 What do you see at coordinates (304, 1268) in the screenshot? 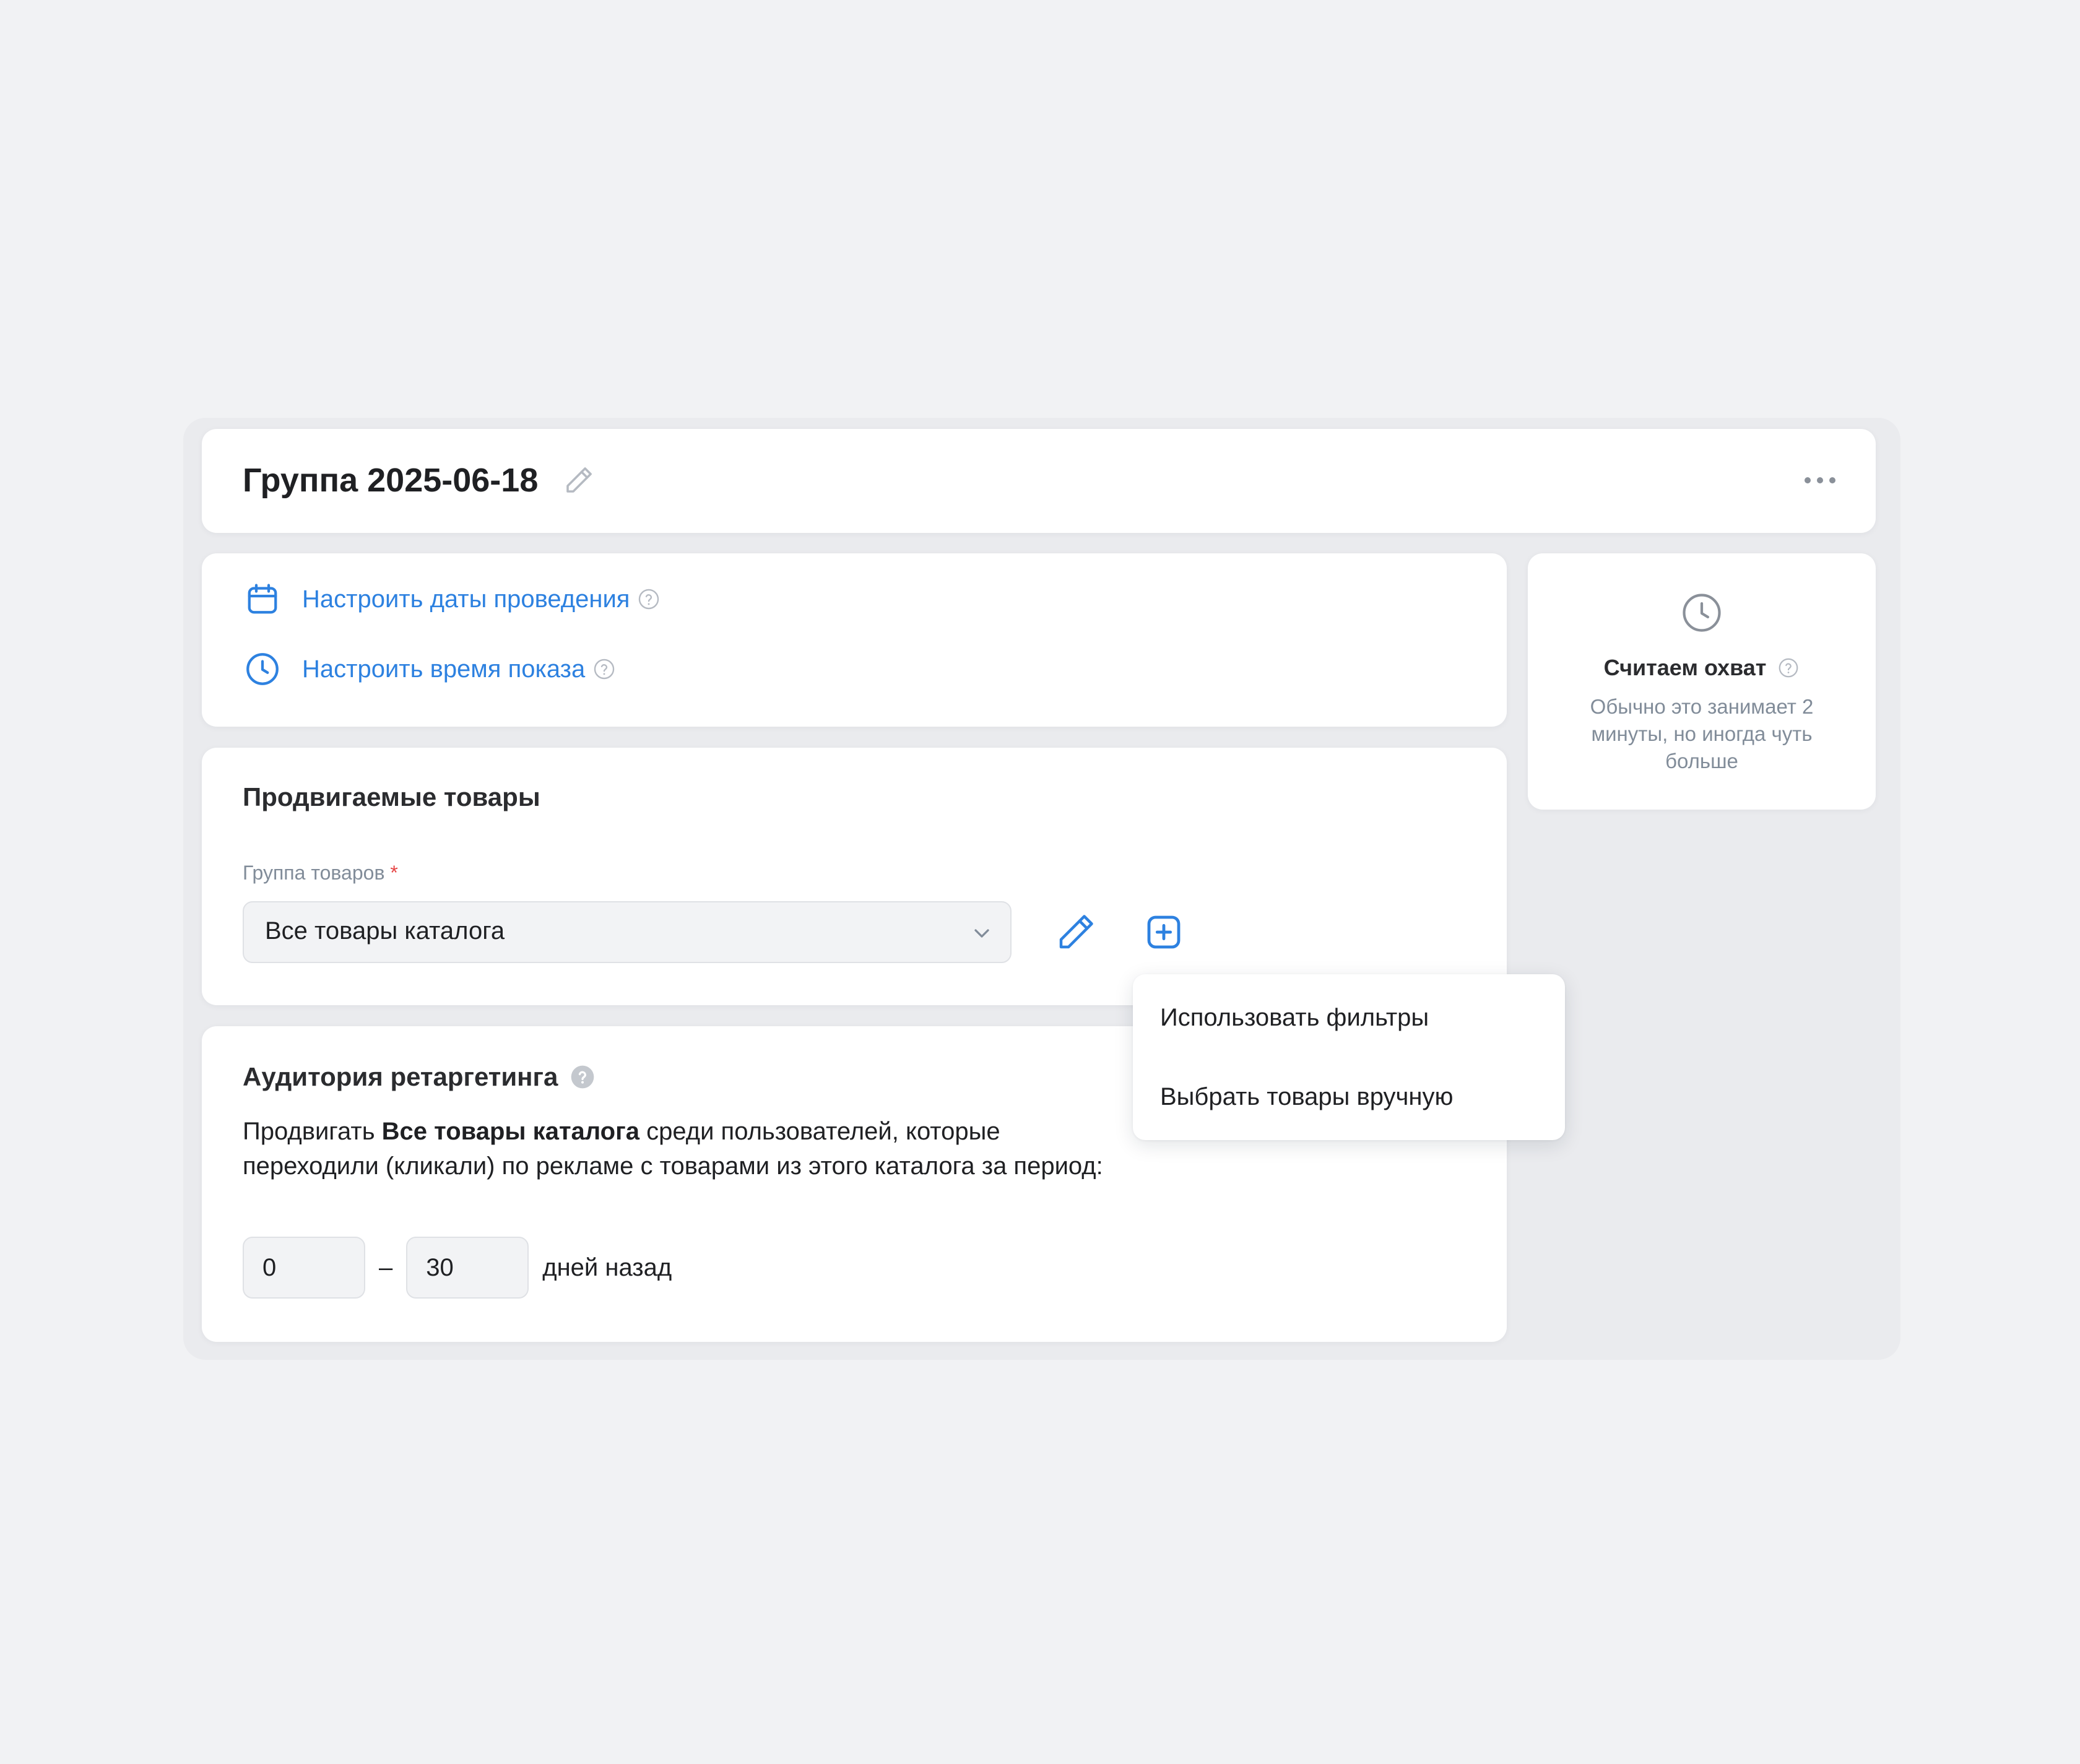
I see `period-from-input` at bounding box center [304, 1268].